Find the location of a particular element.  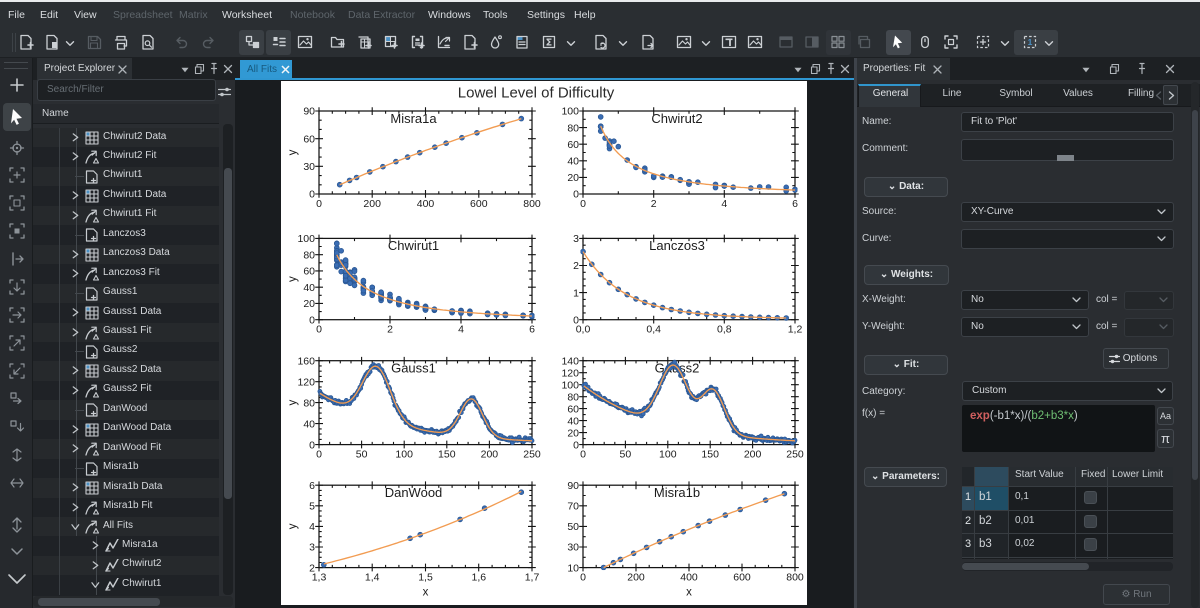

svg-text: Misra1a is located at coordinates (413, 118).